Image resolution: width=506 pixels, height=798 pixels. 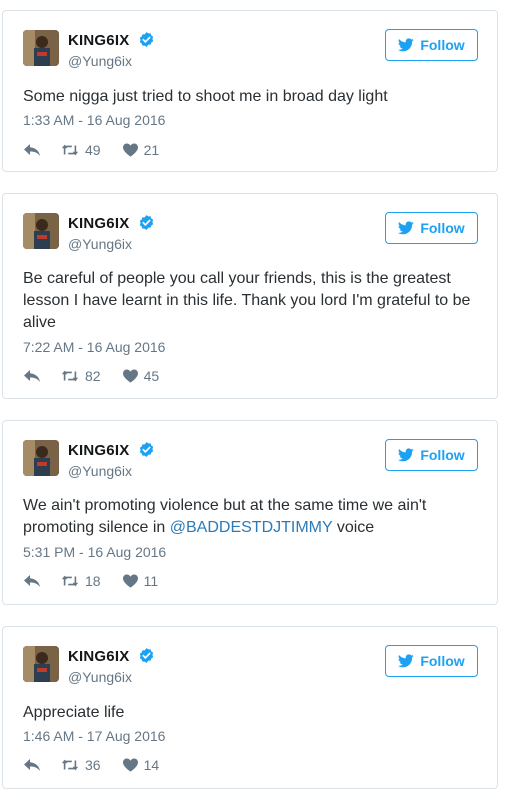 I want to click on retweet-button: 82, so click(x=81, y=376).